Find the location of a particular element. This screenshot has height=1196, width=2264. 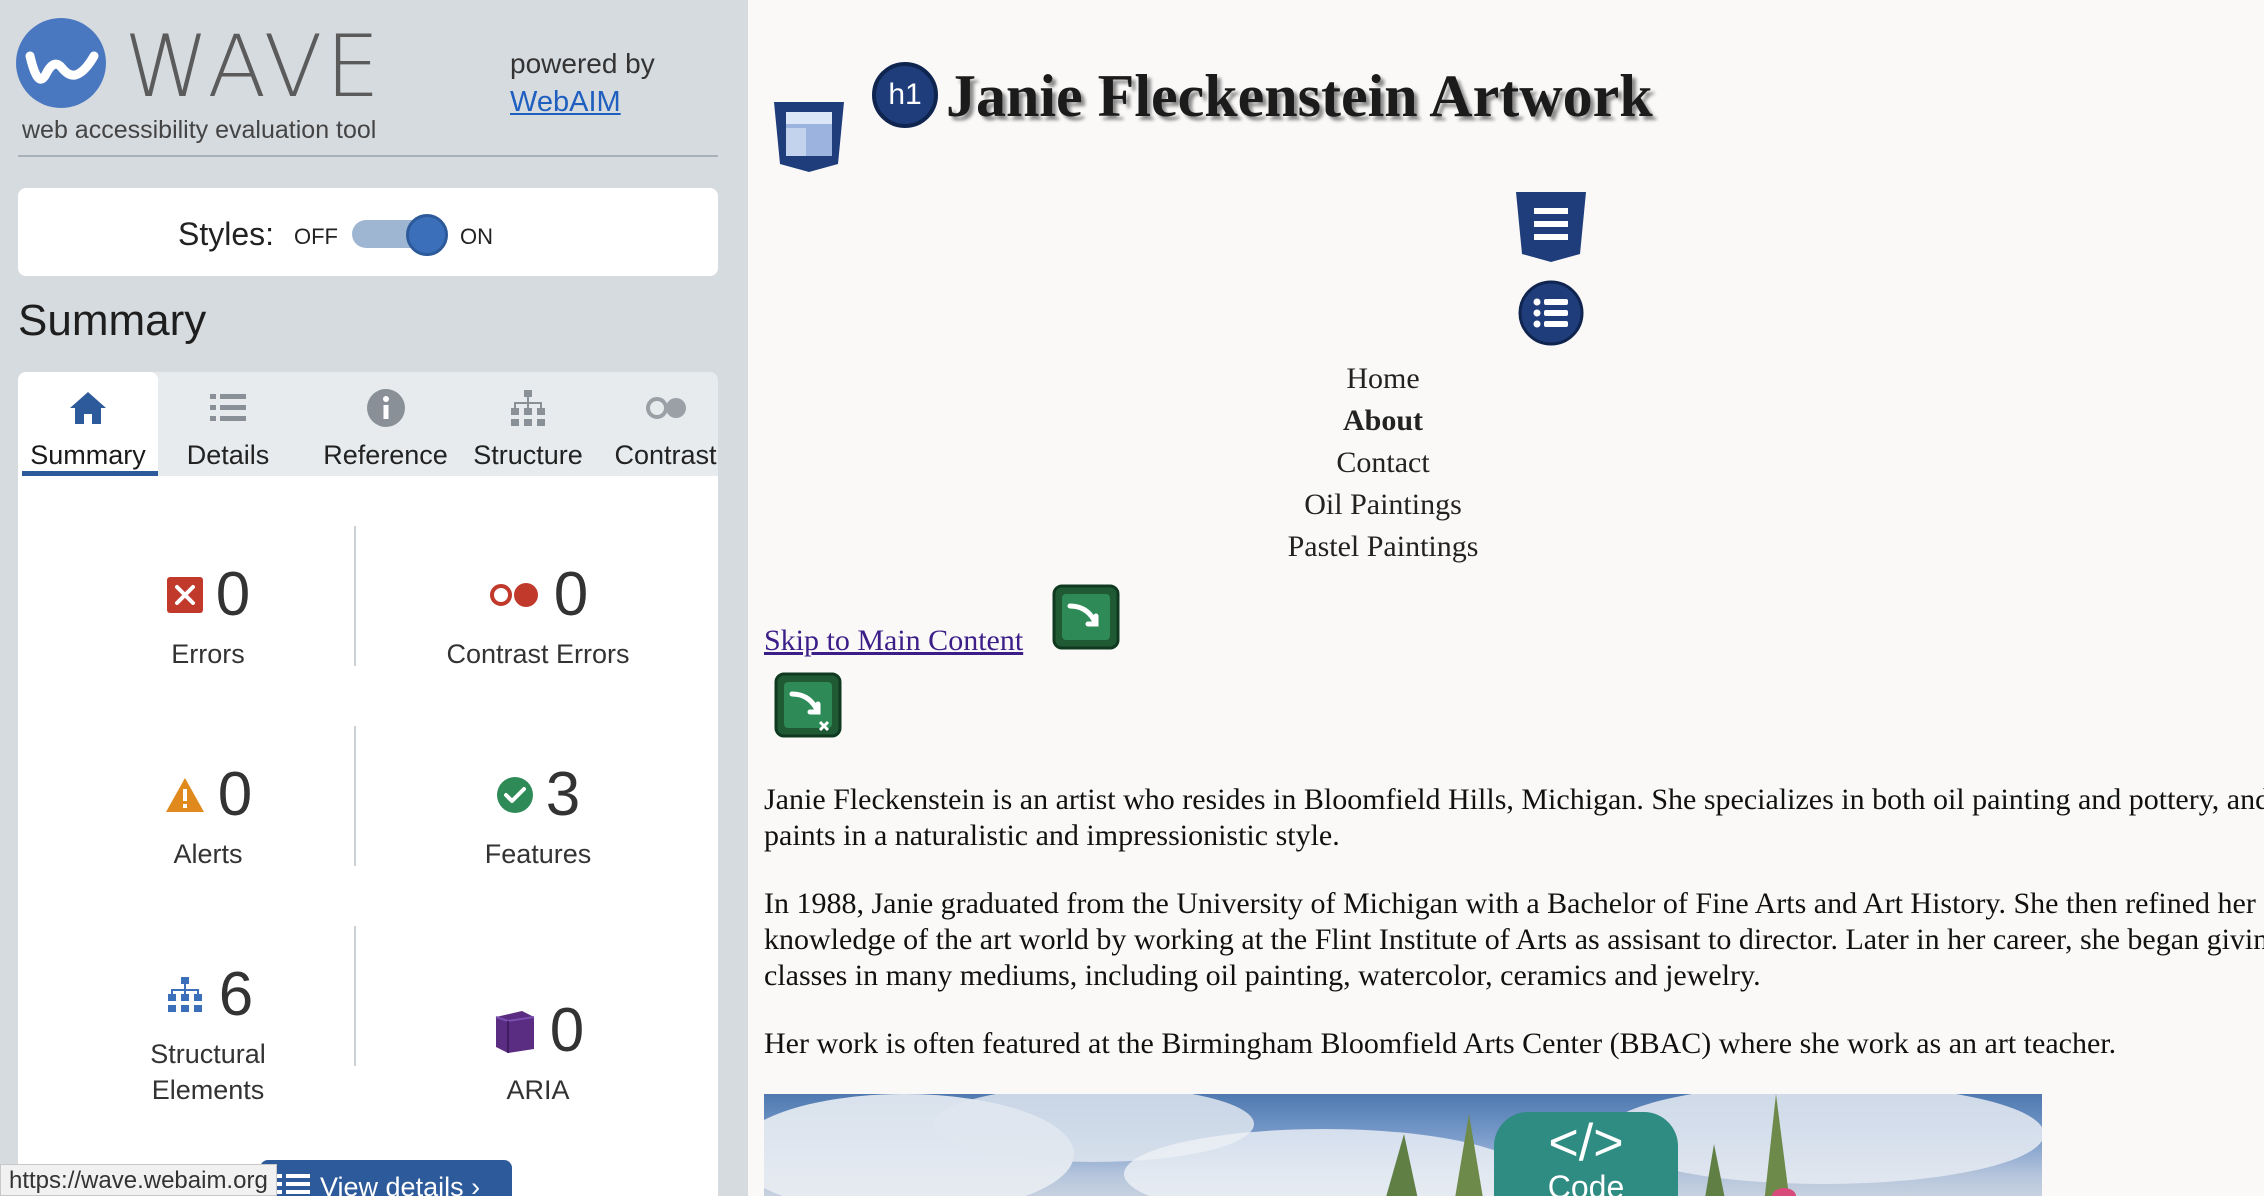

h1-heading-icon: h1 is located at coordinates (905, 95).